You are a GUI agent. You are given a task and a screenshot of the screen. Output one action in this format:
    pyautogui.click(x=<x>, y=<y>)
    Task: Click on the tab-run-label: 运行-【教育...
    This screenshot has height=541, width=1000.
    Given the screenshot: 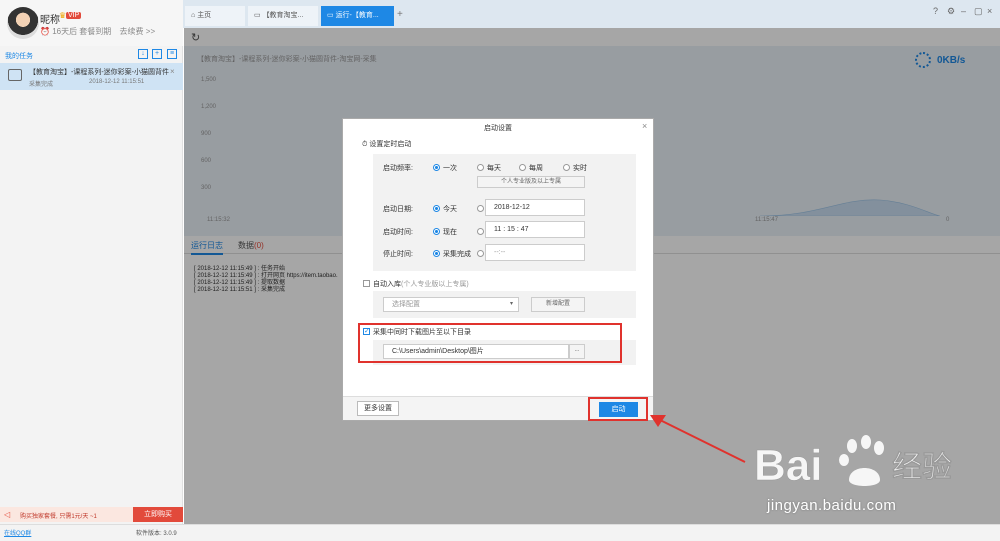 What is the action you would take?
    pyautogui.click(x=357, y=15)
    